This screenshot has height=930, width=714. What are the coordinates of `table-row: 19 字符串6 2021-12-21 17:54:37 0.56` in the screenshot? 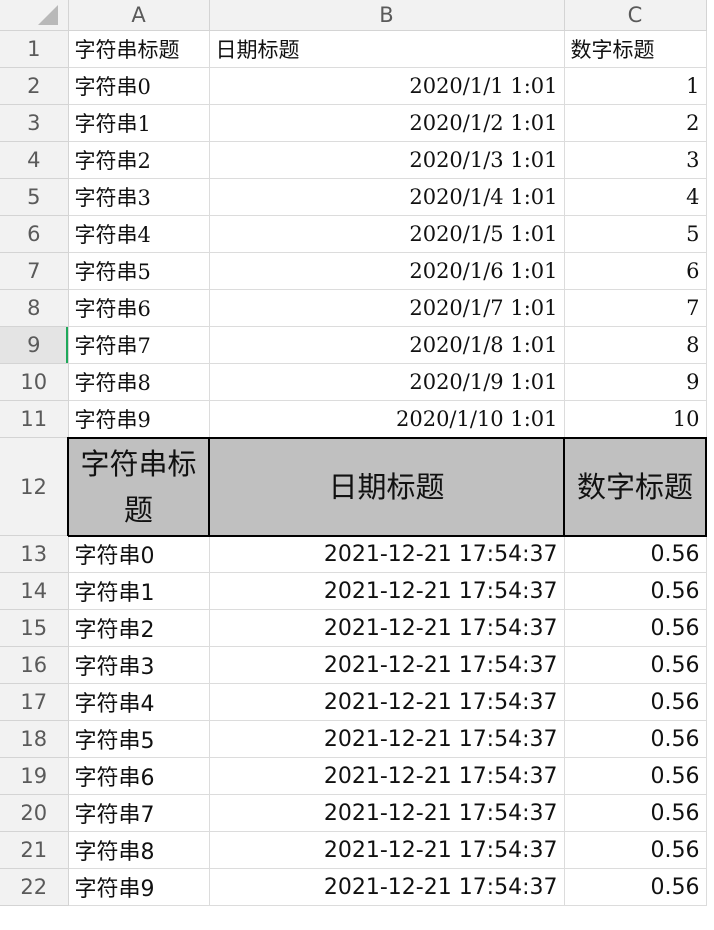 It's located at (353, 776).